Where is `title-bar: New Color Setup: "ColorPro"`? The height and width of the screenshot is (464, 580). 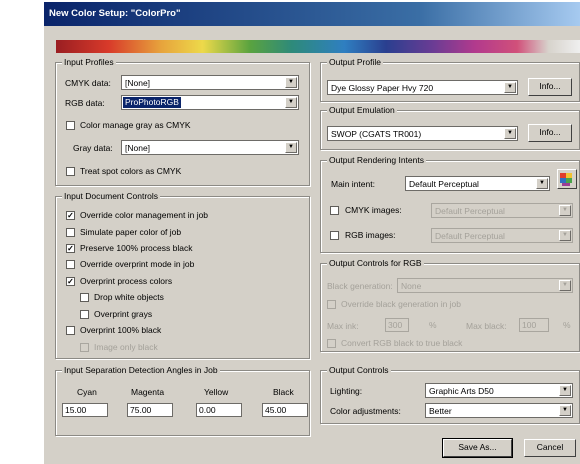
title-bar: New Color Setup: "ColorPro" is located at coordinates (312, 14).